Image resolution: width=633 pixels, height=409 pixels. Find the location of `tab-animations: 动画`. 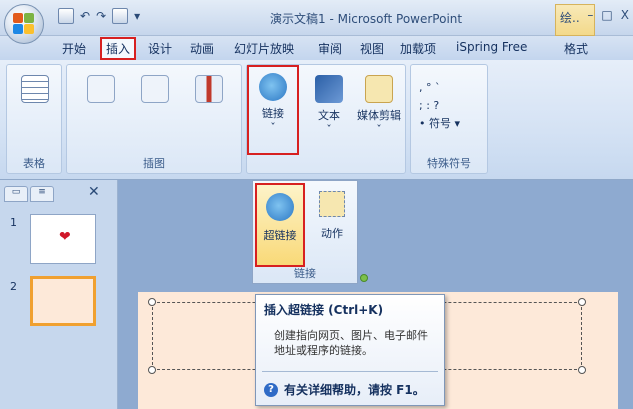

tab-animations: 动画 is located at coordinates (202, 48).